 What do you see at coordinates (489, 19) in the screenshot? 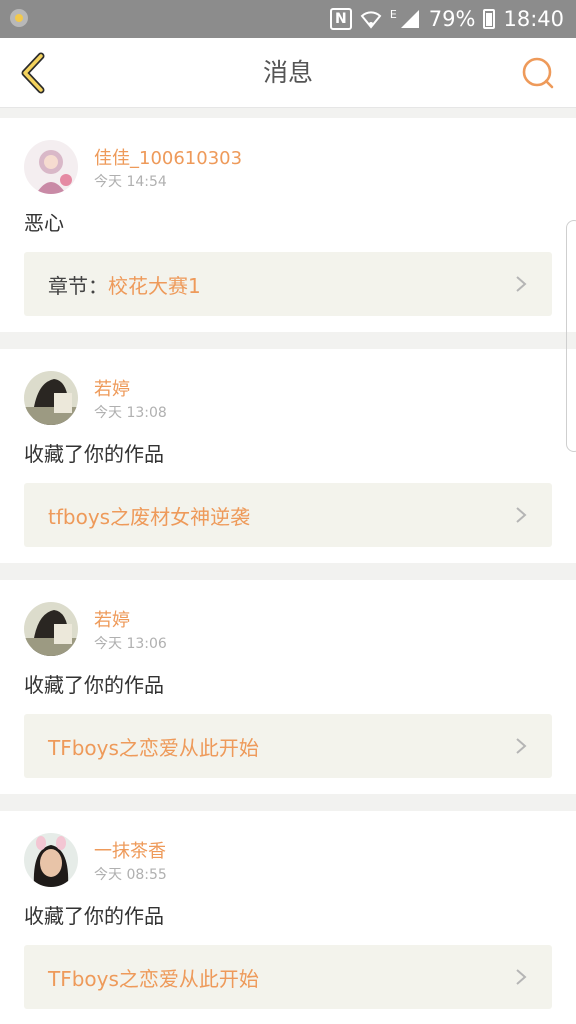
I see `battery-icon` at bounding box center [489, 19].